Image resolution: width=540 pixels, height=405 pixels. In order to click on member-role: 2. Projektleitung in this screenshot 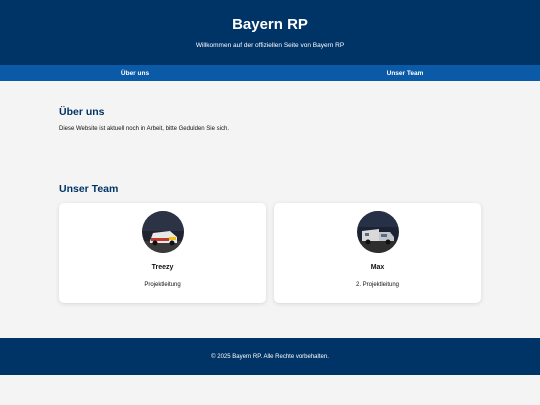, I will do `click(377, 285)`.